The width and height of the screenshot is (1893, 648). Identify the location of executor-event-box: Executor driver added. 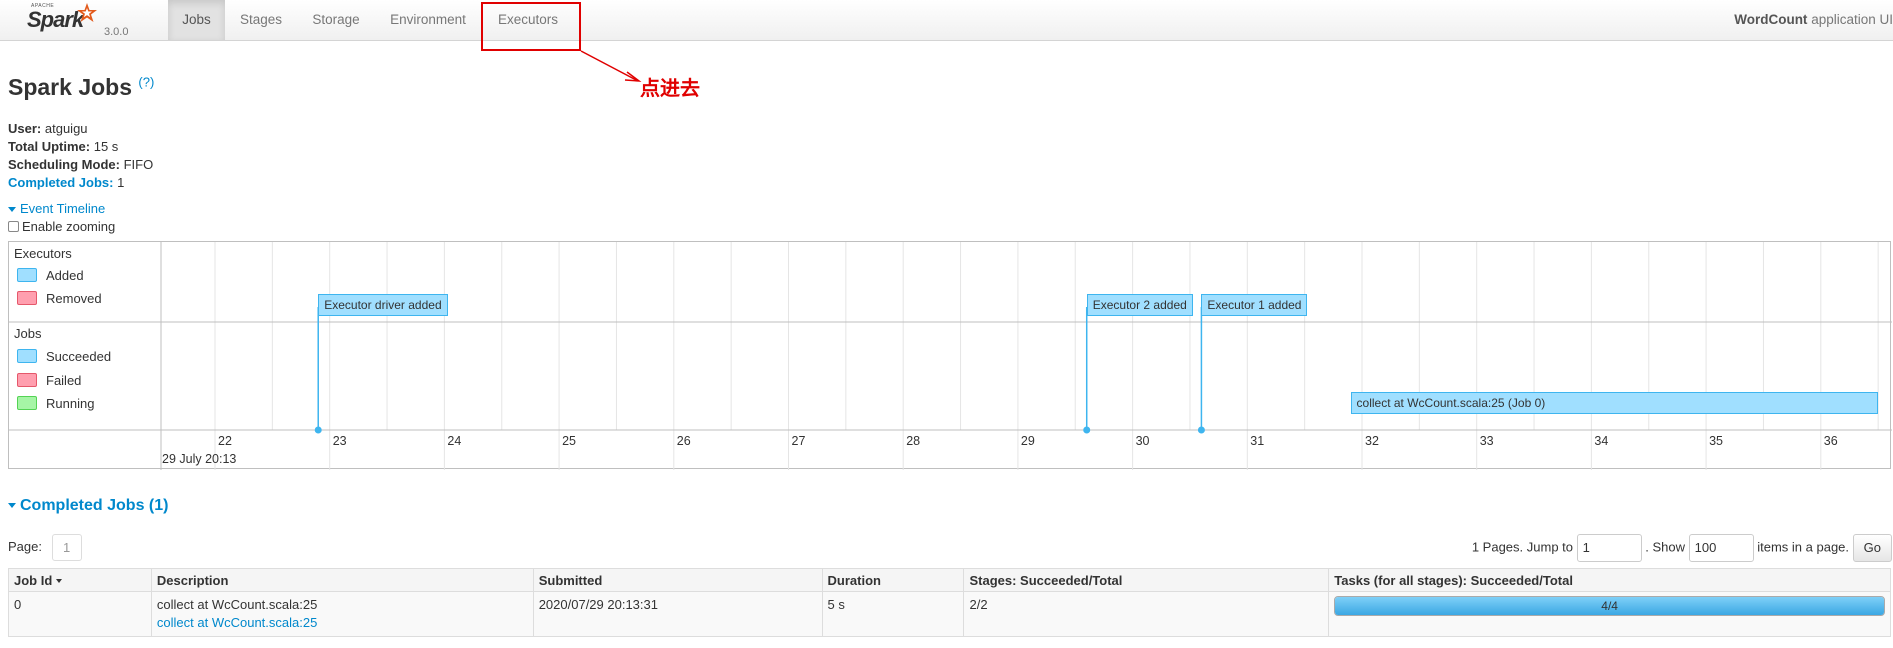
(383, 305).